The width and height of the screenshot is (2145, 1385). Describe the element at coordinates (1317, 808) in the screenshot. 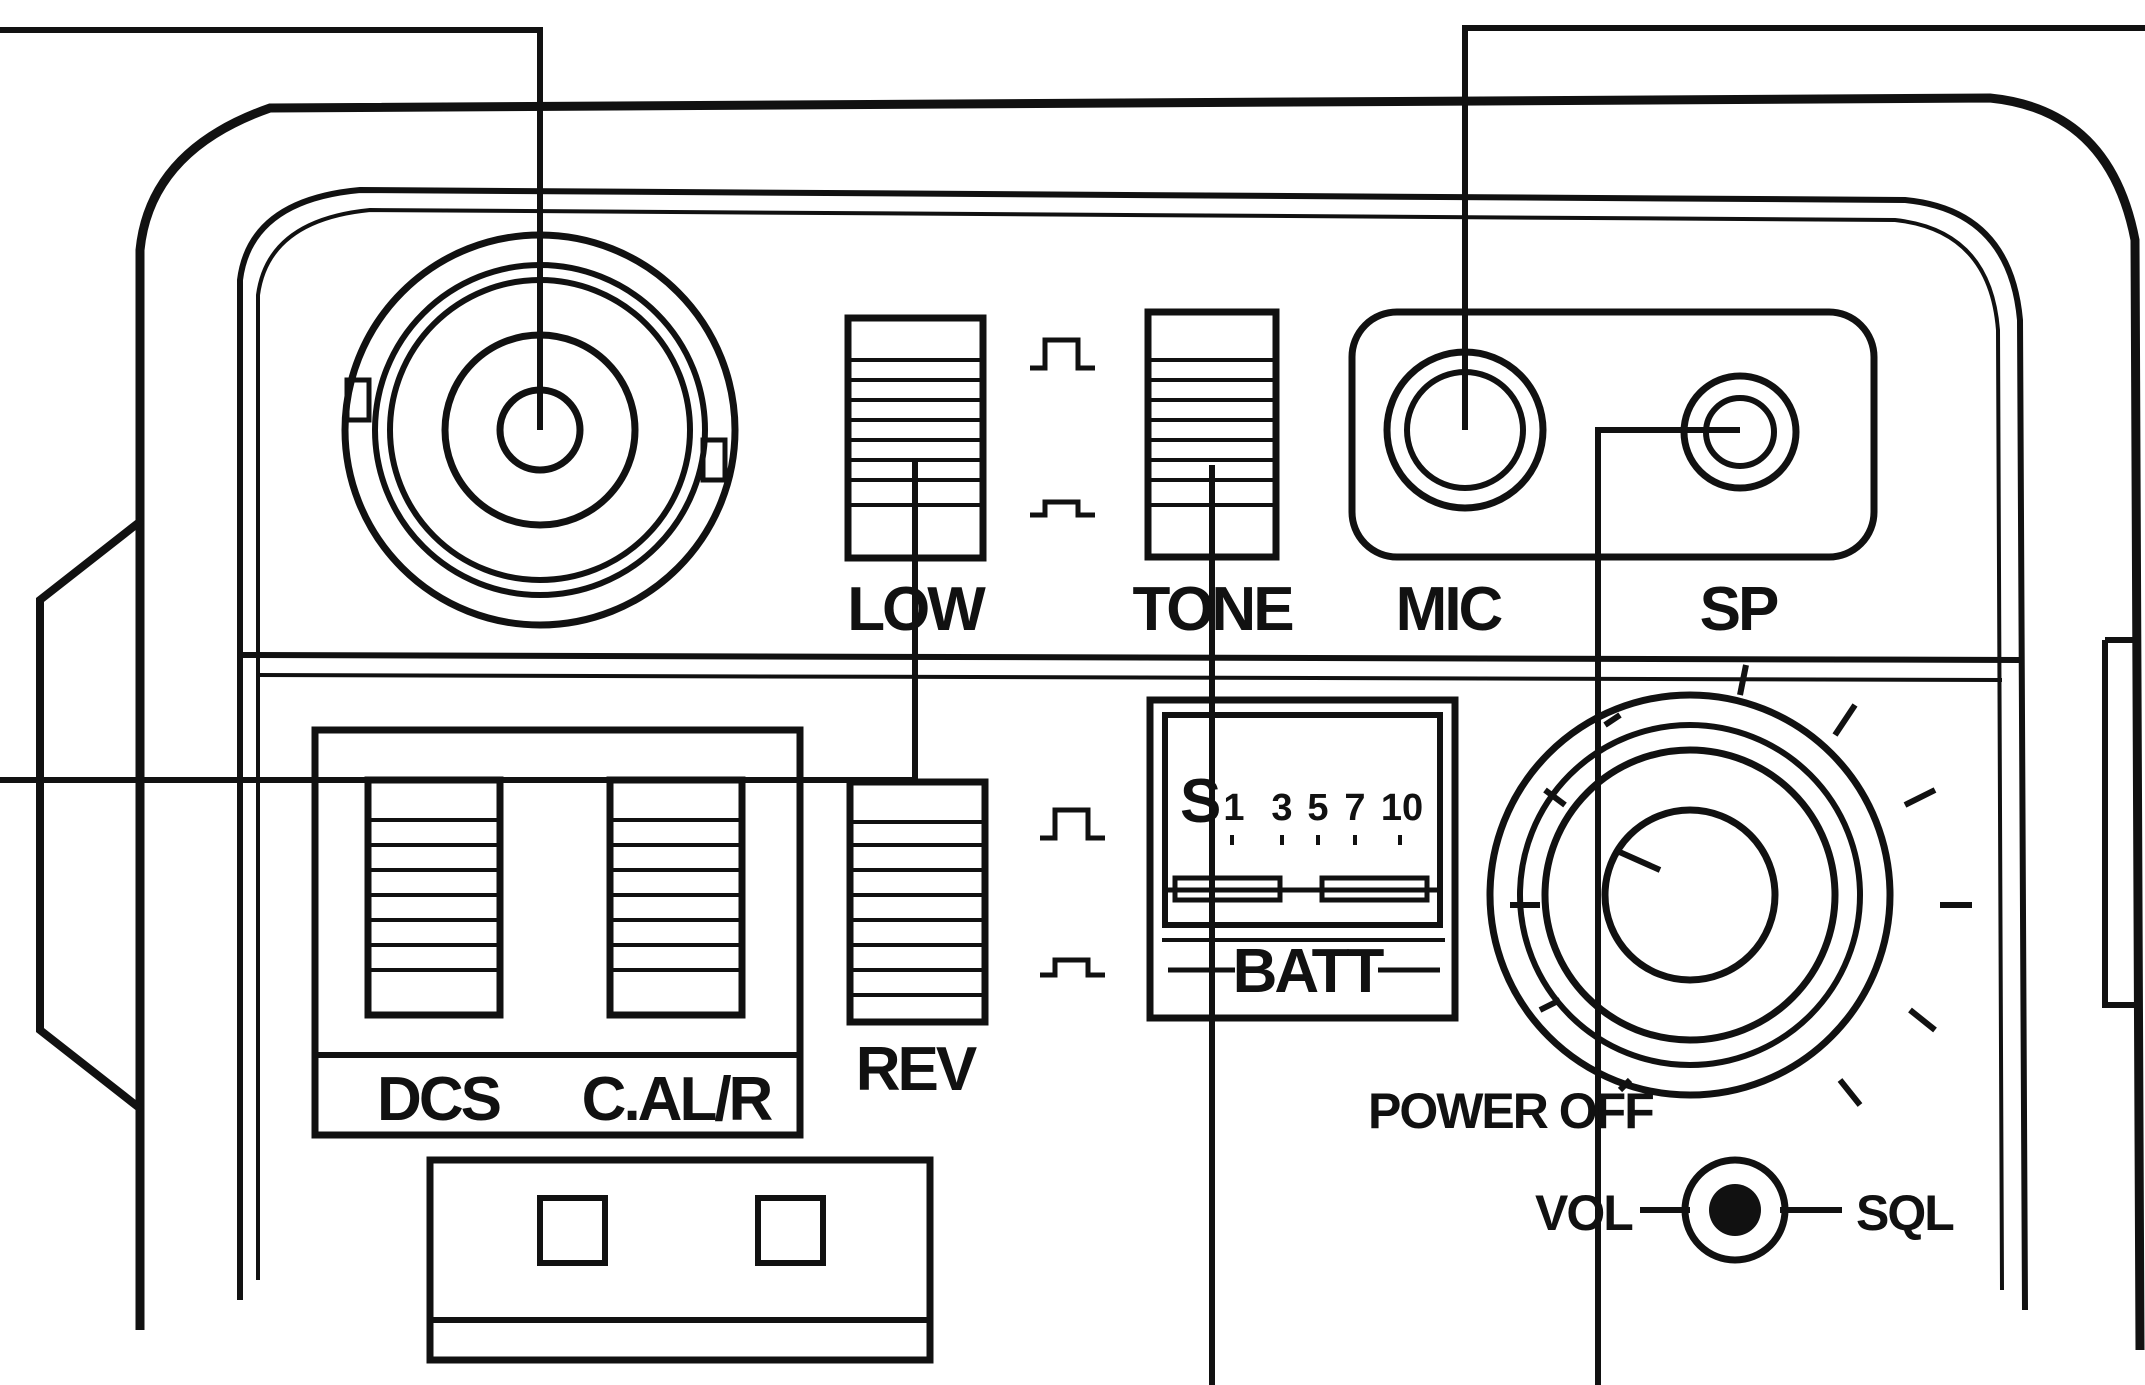

I see `meter-scale-5: 5` at that location.